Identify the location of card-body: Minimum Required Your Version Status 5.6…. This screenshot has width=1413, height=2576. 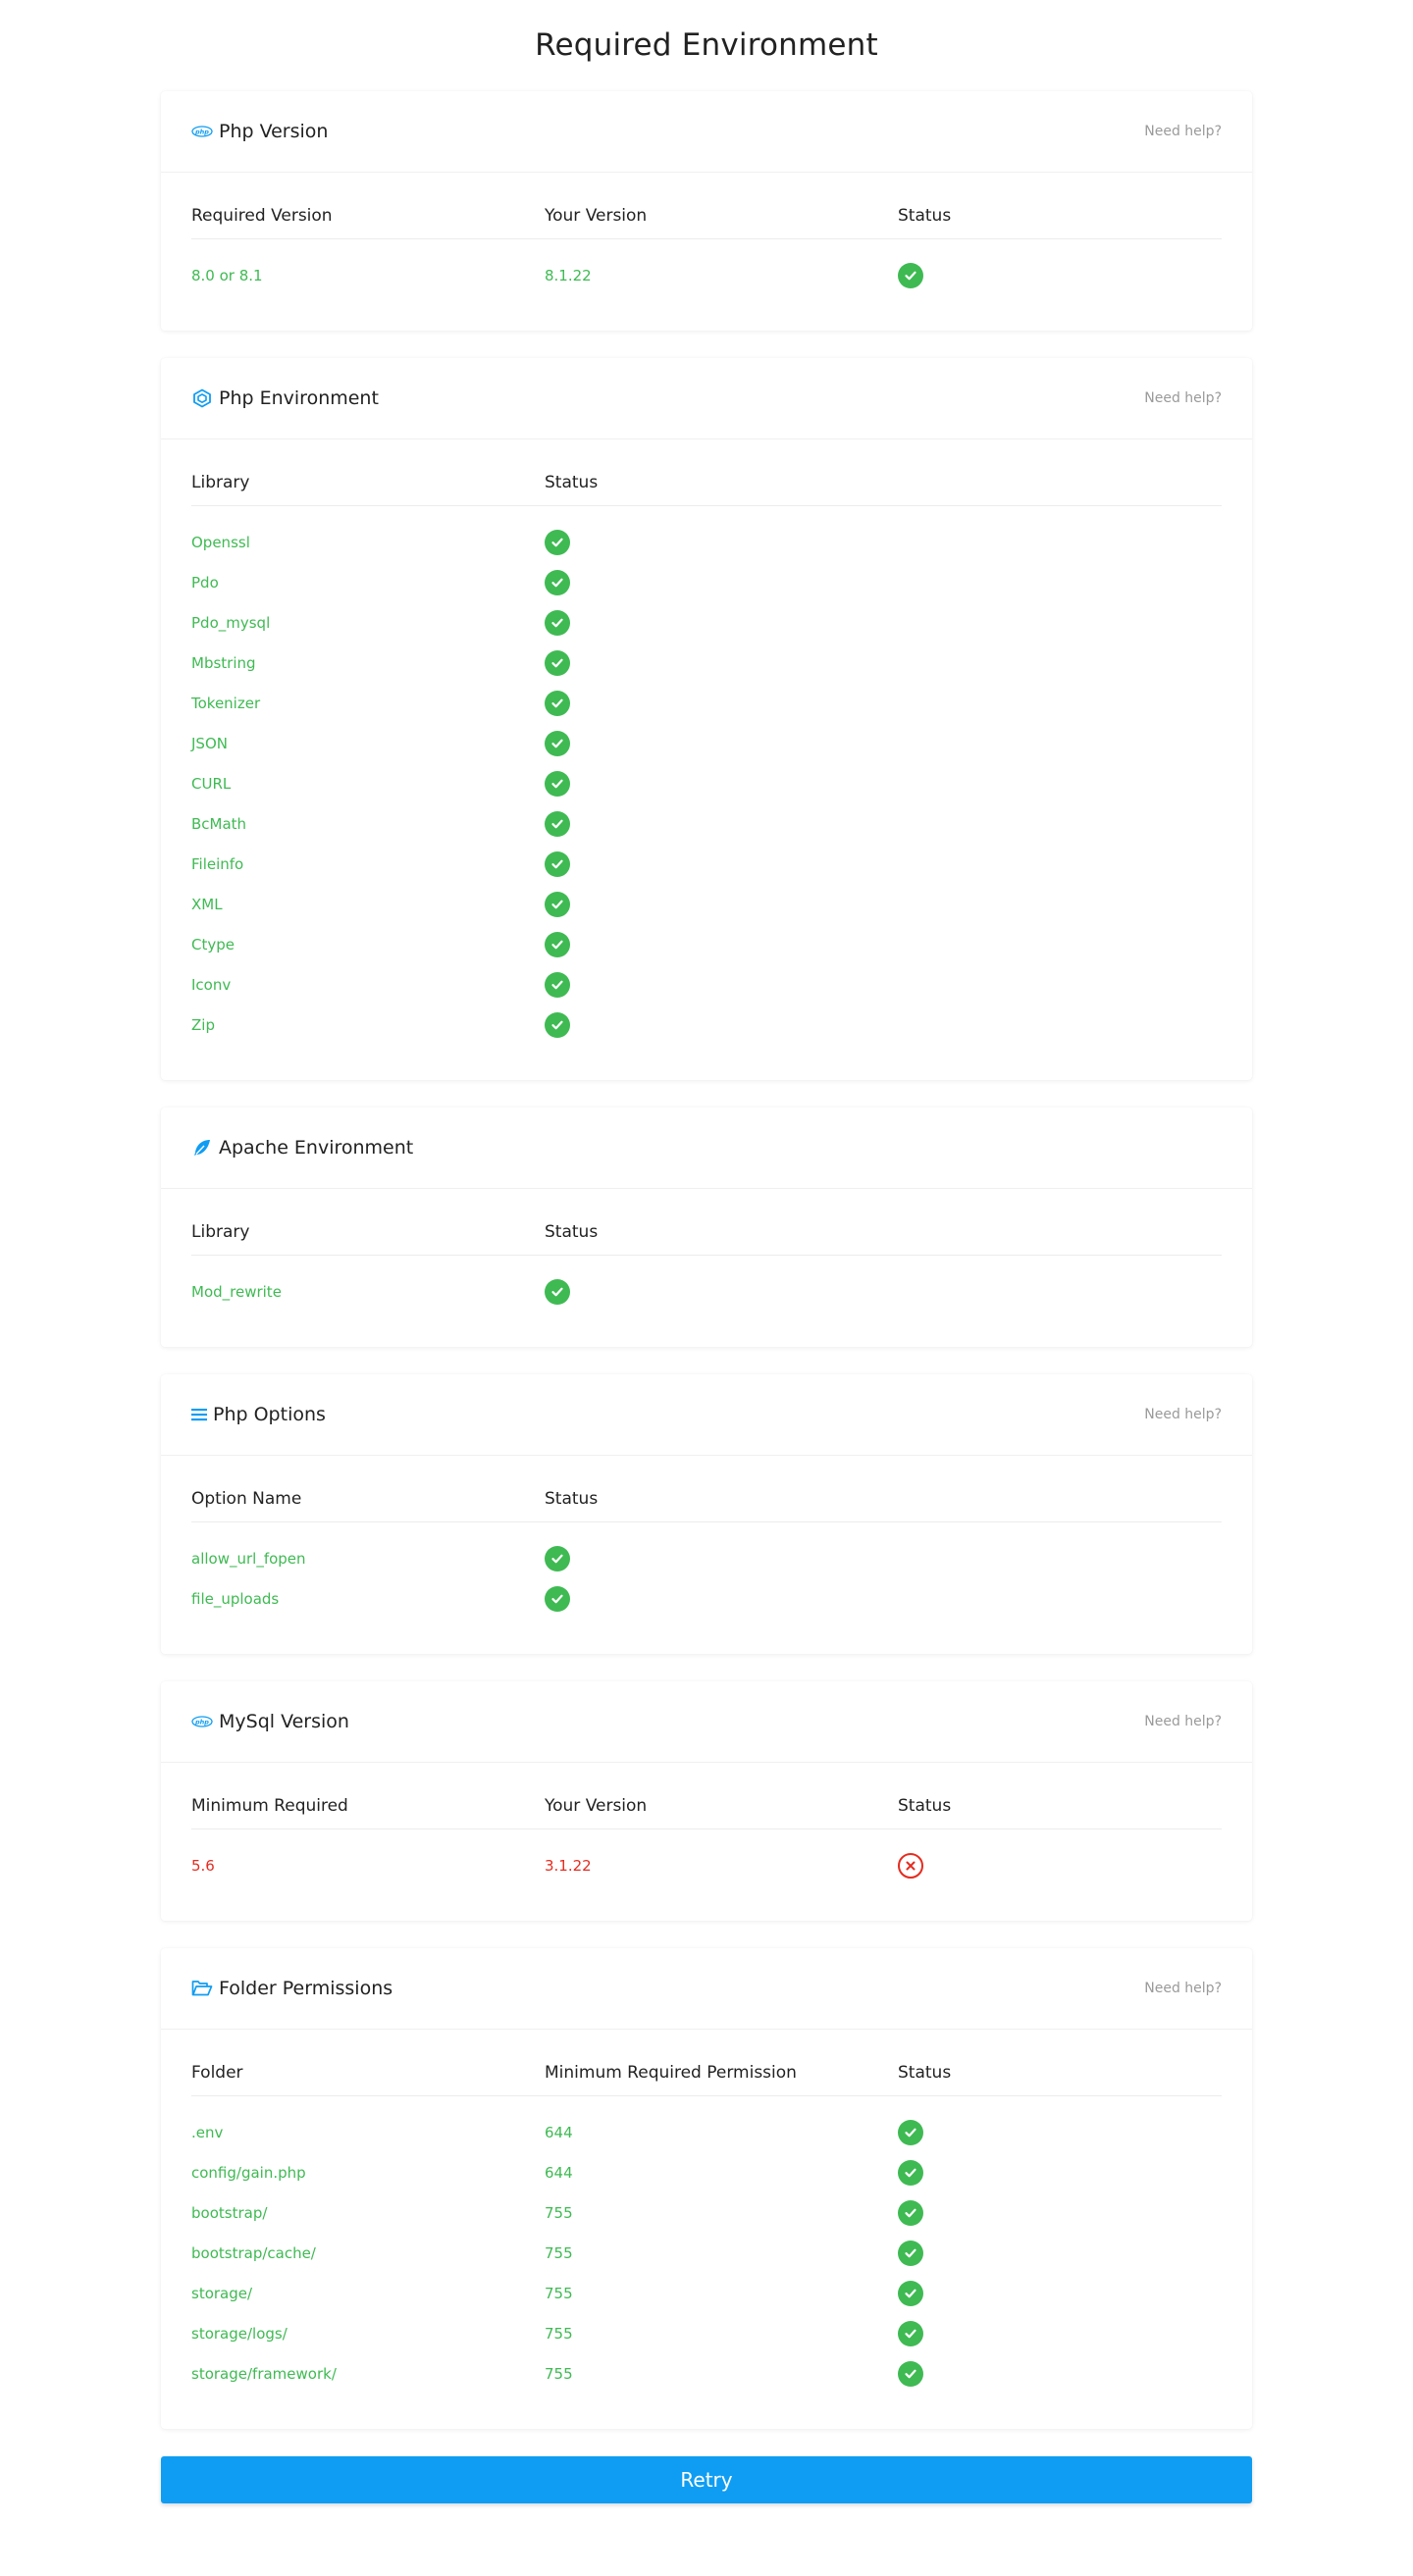
(706, 1842).